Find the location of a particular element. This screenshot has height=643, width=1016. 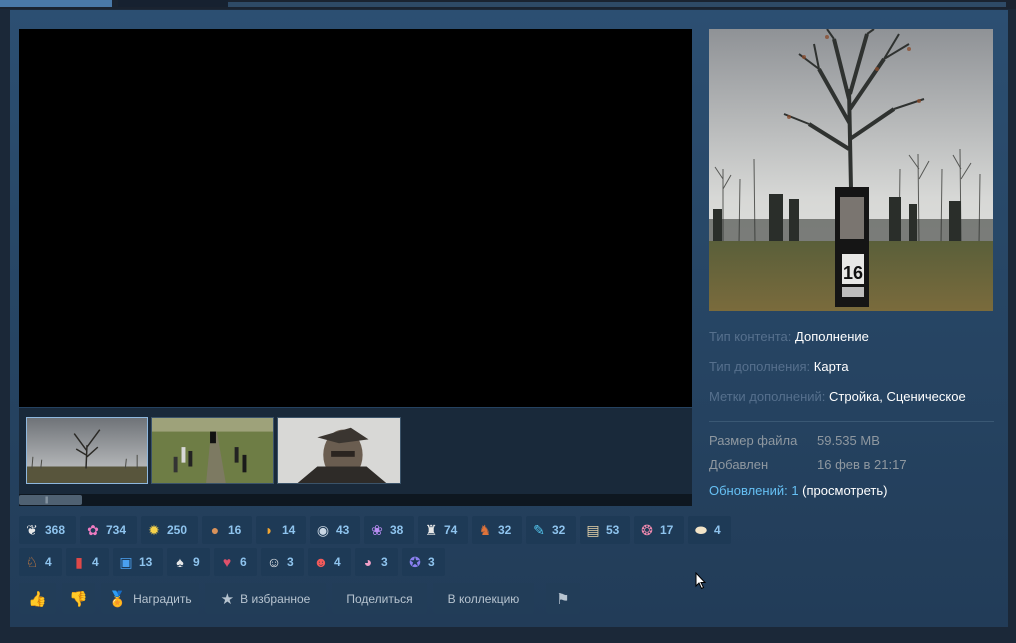

added-label: Добавлен is located at coordinates (739, 464).